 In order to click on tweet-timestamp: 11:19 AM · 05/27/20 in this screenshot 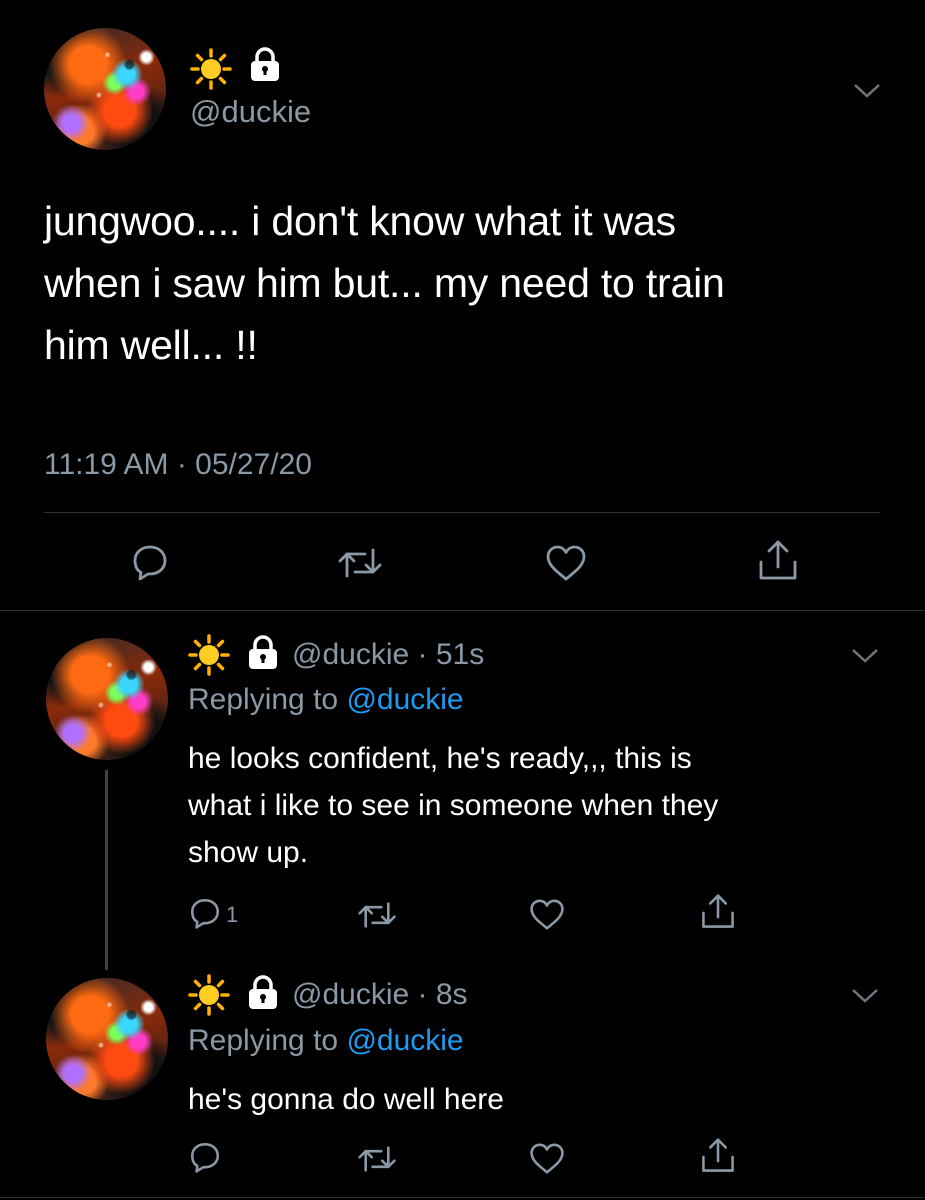, I will do `click(178, 465)`.